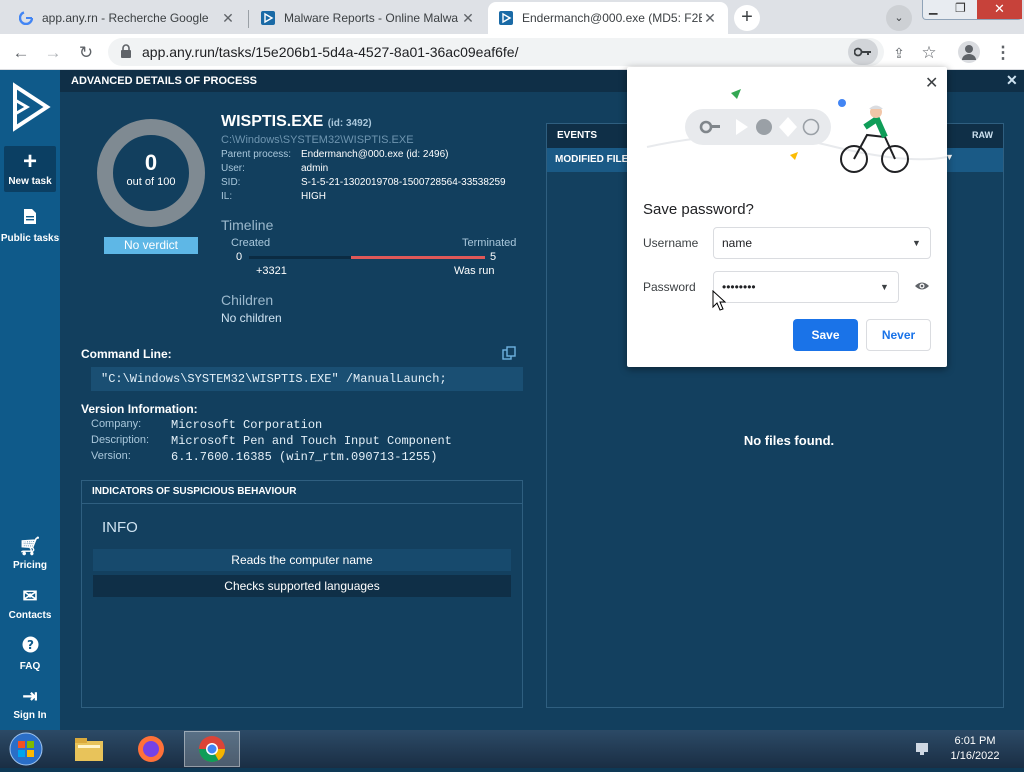  What do you see at coordinates (929, 53) in the screenshot?
I see `bookmark-star-icon: ☆` at bounding box center [929, 53].